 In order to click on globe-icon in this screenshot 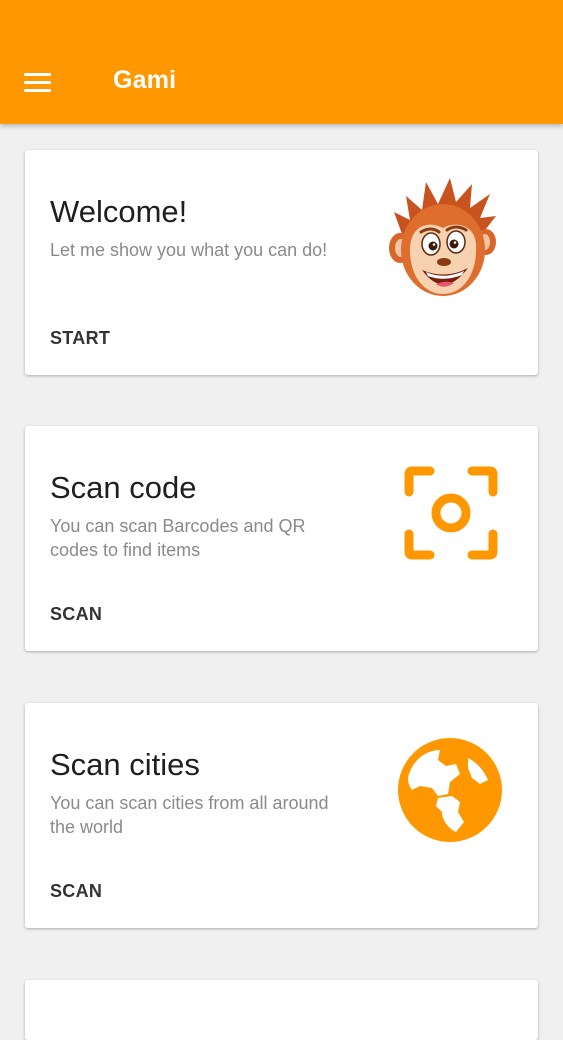, I will do `click(450, 792)`.